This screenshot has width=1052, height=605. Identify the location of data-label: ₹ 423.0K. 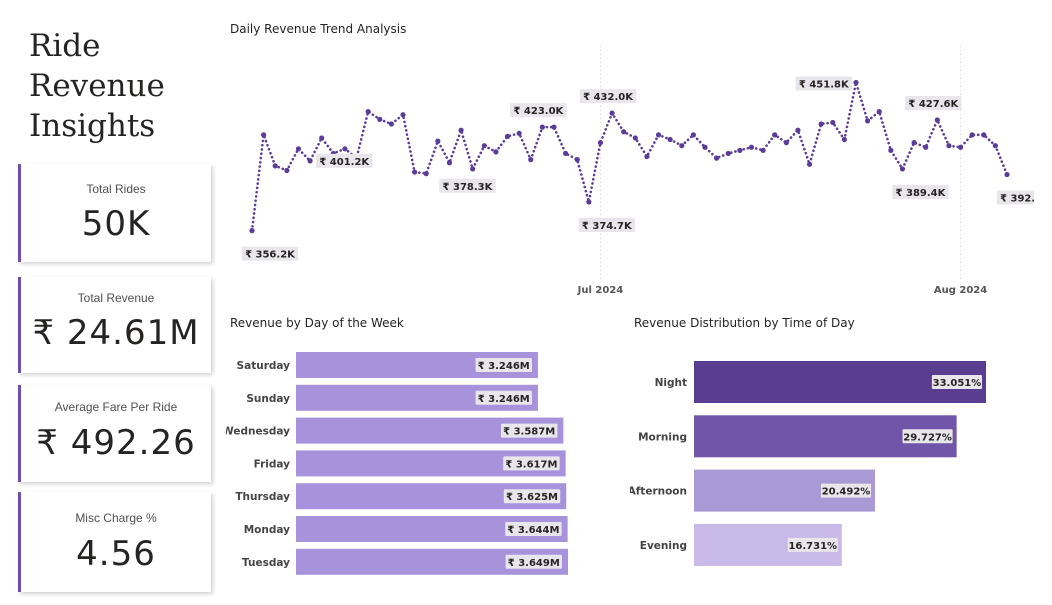
(538, 111).